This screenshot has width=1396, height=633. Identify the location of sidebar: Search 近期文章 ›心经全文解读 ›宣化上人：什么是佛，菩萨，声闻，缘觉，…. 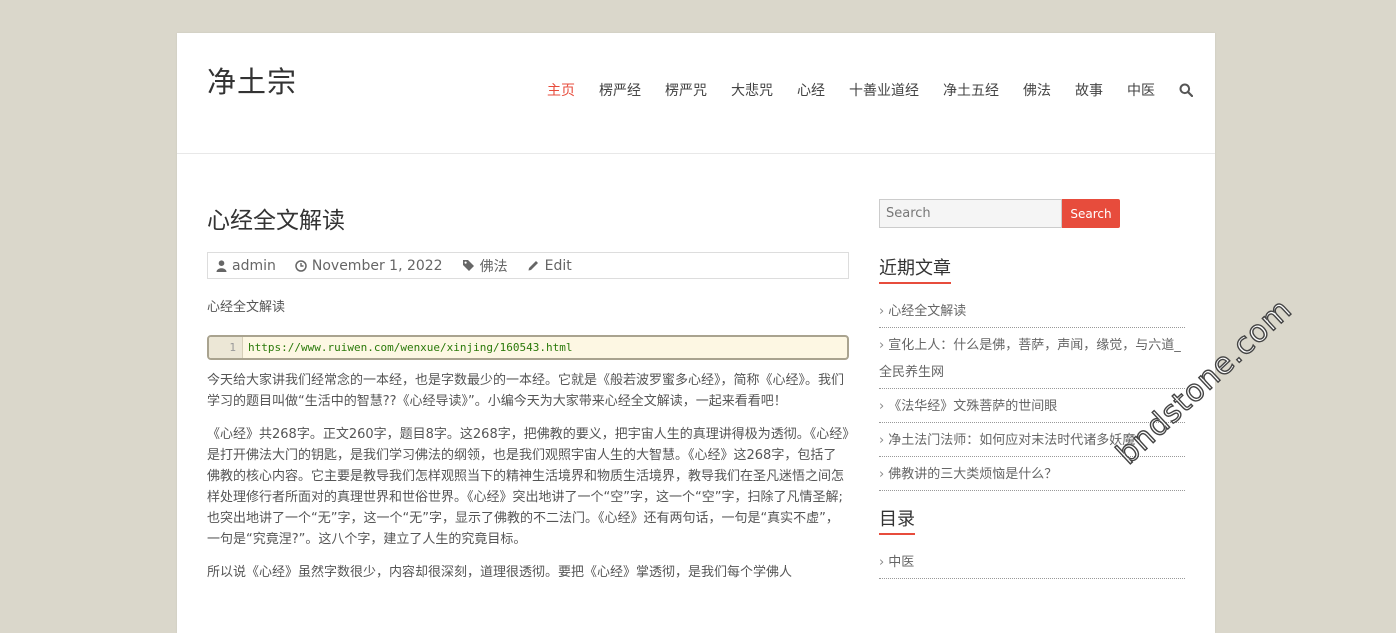
(1032, 389).